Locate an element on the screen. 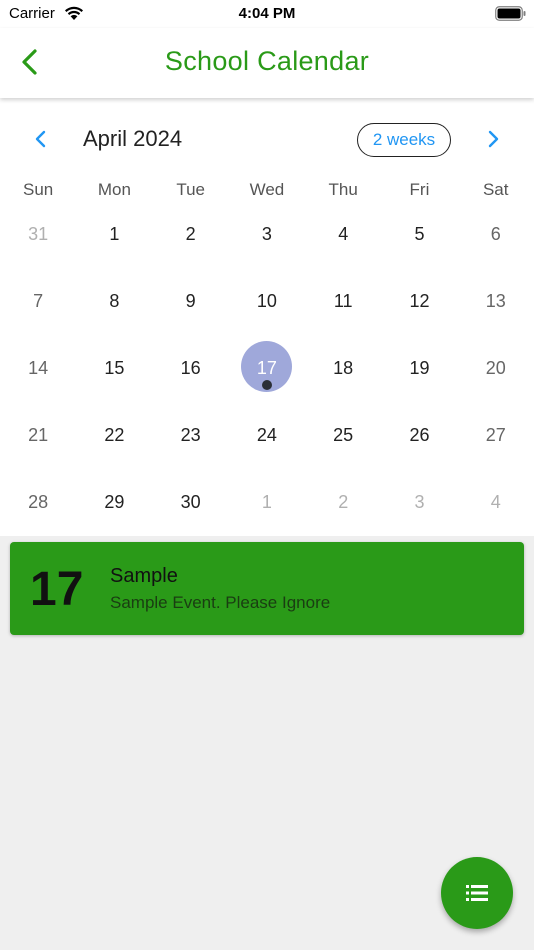 The width and height of the screenshot is (534, 950). day-cell: 21 is located at coordinates (38, 442).